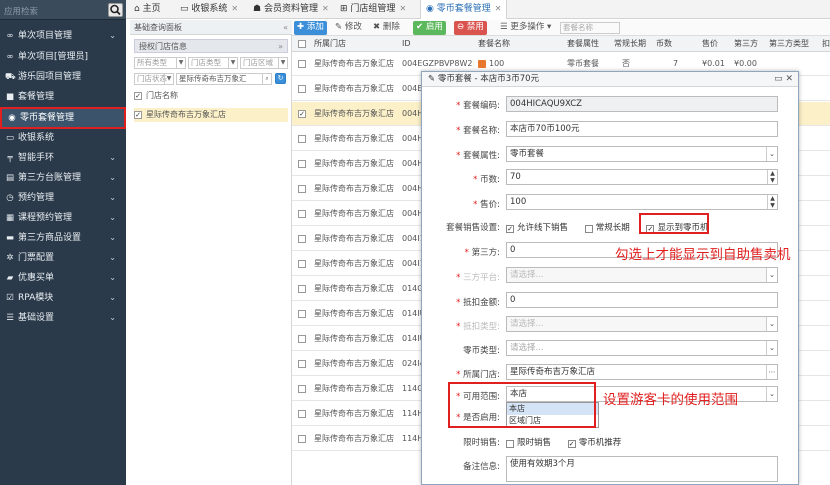  What do you see at coordinates (160, 63) in the screenshot?
I see `type-select: 所有类型 ▼` at bounding box center [160, 63].